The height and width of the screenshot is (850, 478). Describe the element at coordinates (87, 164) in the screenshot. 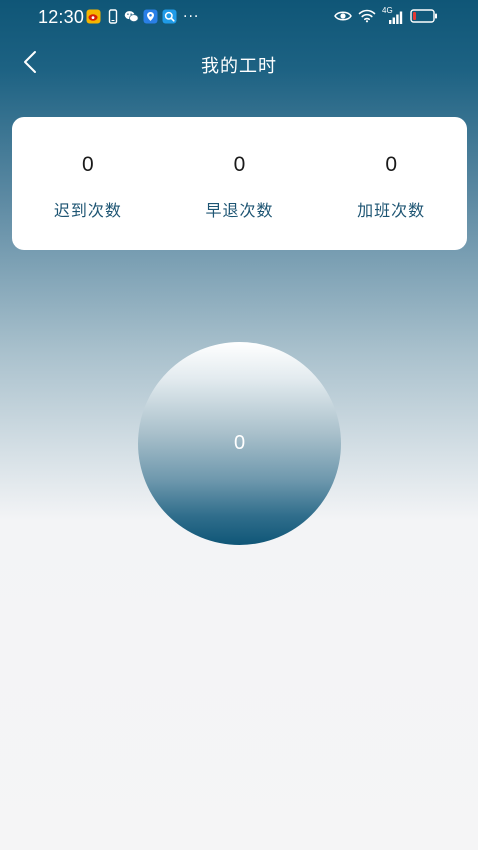

I see `stat-late-value: 0` at that location.